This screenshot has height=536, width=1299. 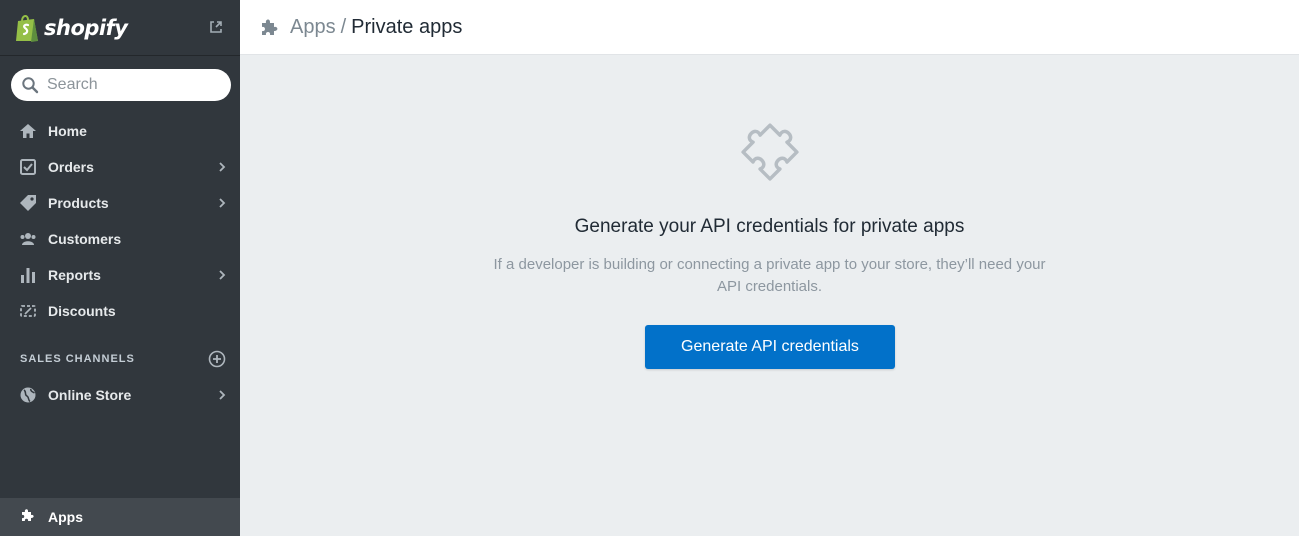 What do you see at coordinates (28, 311) in the screenshot?
I see `discount-icon` at bounding box center [28, 311].